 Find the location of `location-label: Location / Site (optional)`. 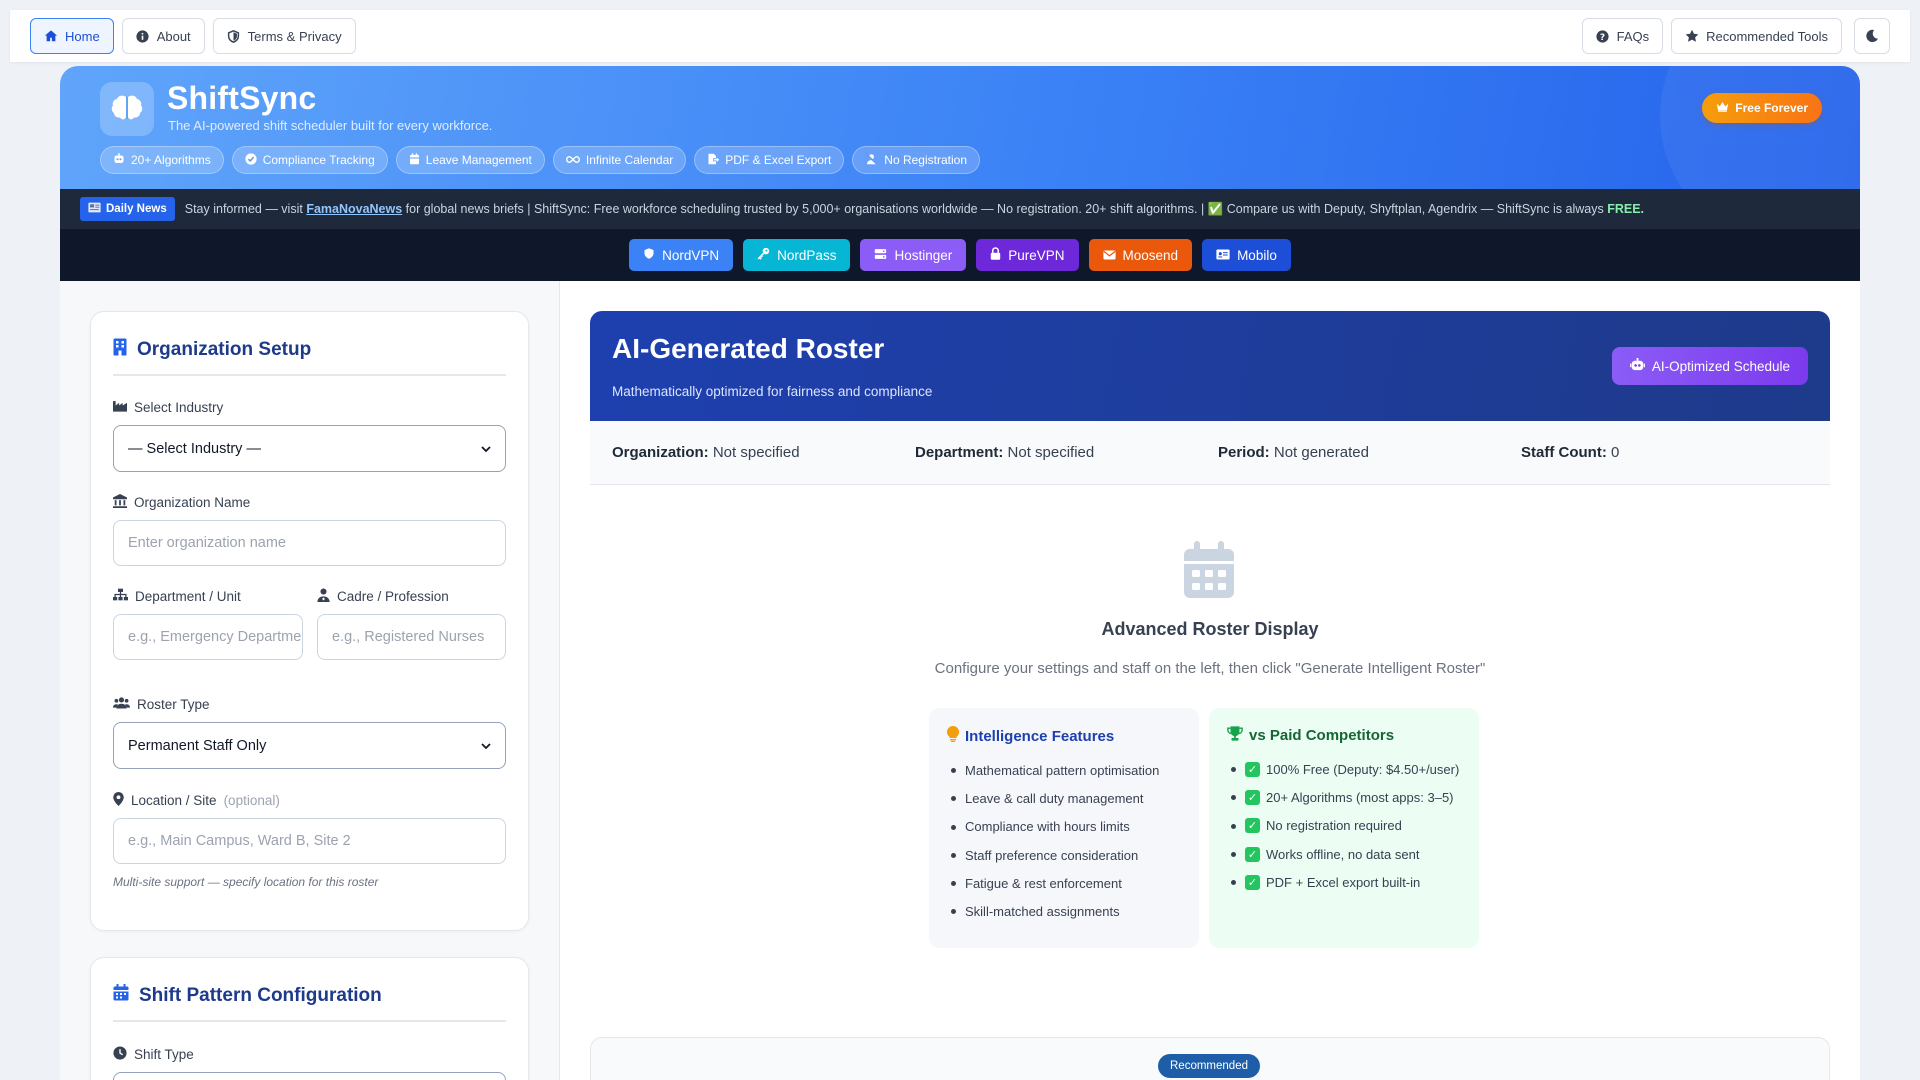

location-label: Location / Site (optional) is located at coordinates (196, 800).